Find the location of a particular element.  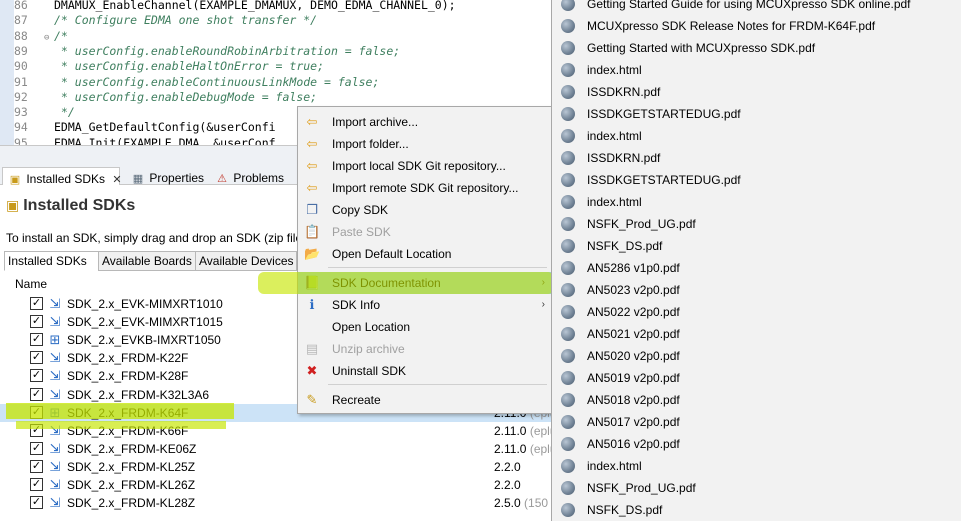

tab-available-devices: Available Devices is located at coordinates (246, 261).